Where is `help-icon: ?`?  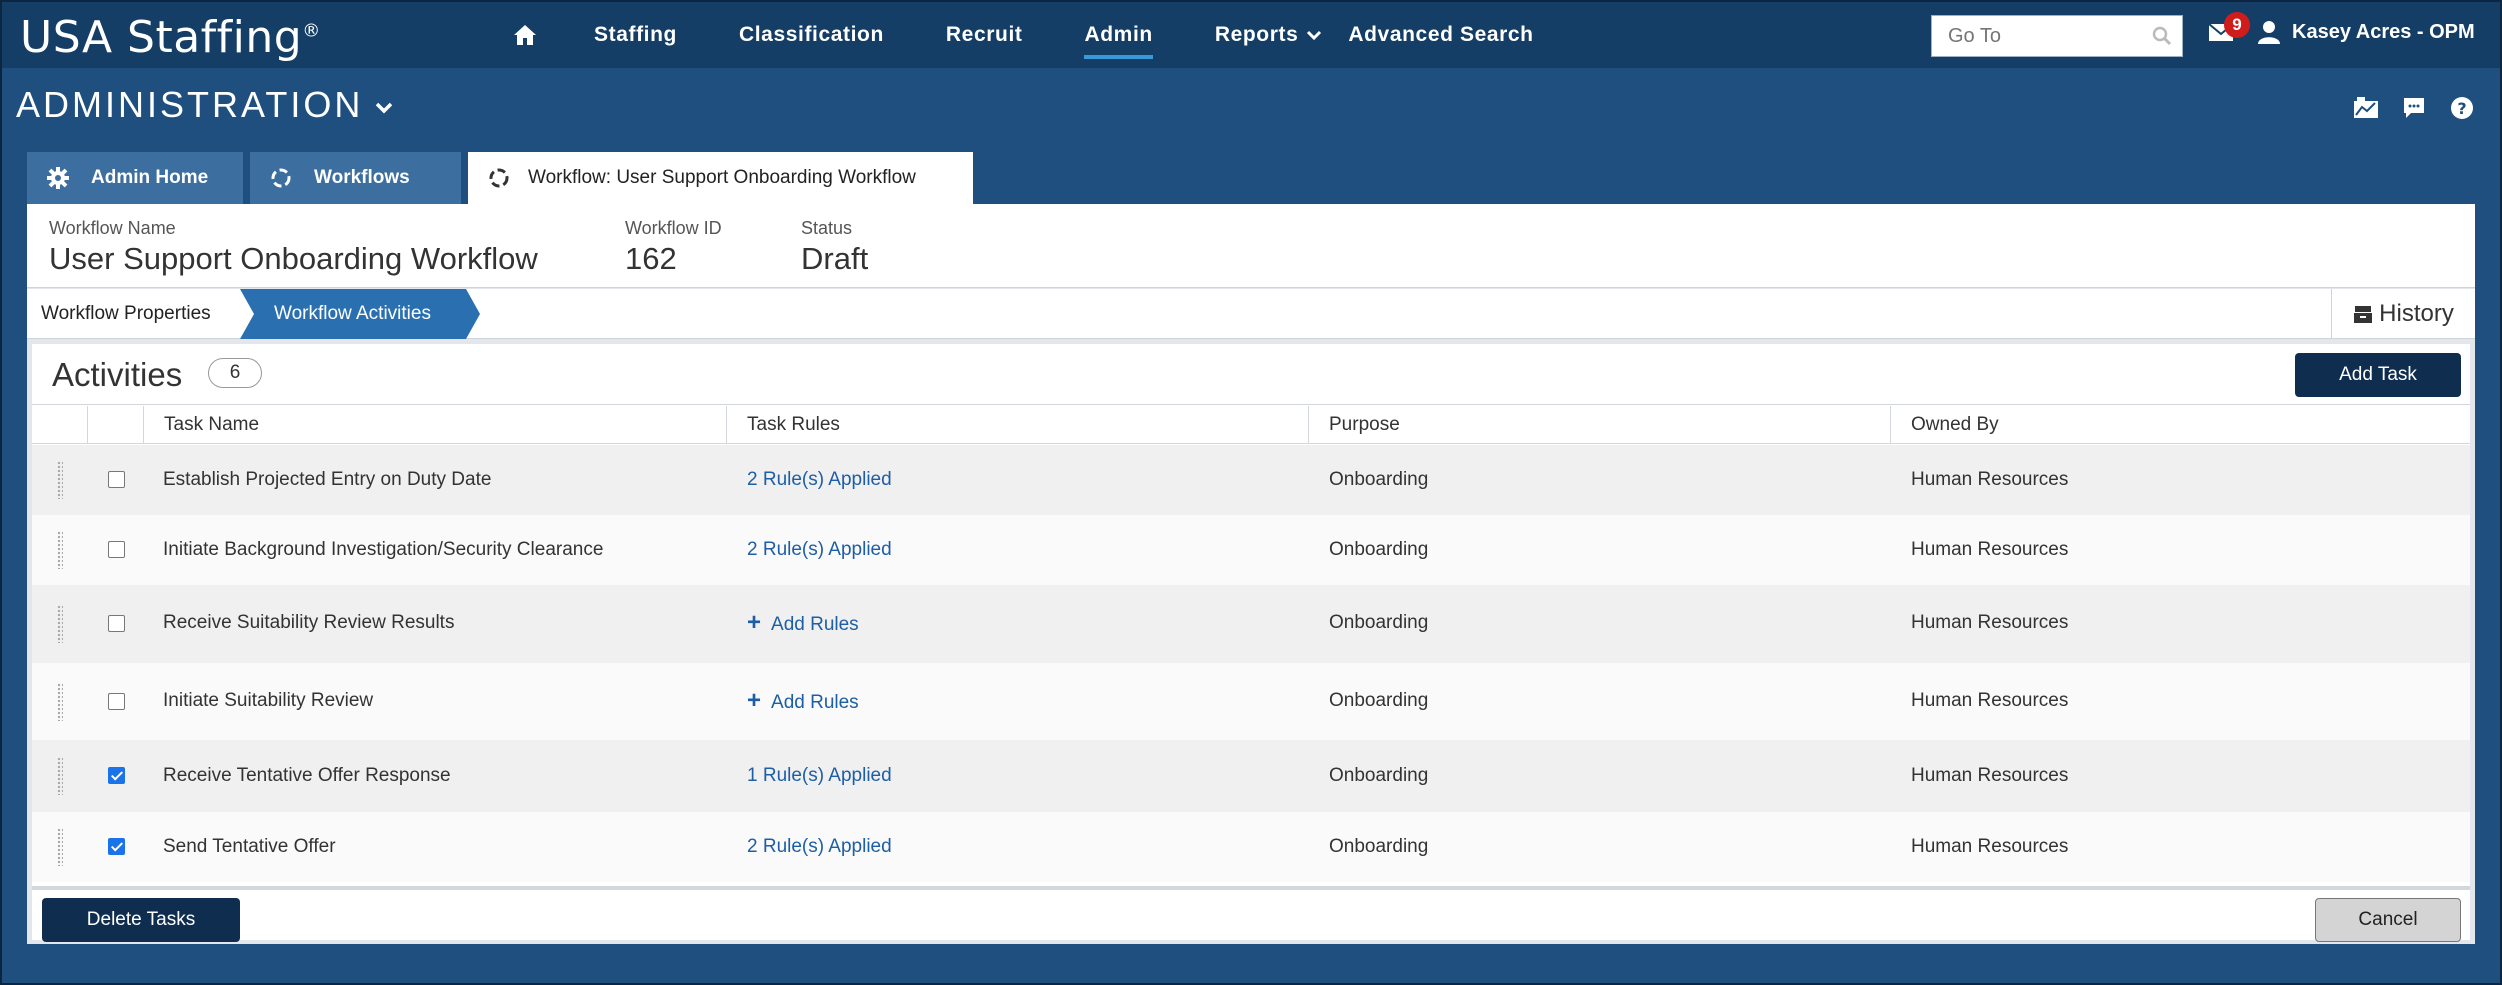
help-icon: ? is located at coordinates (2462, 108).